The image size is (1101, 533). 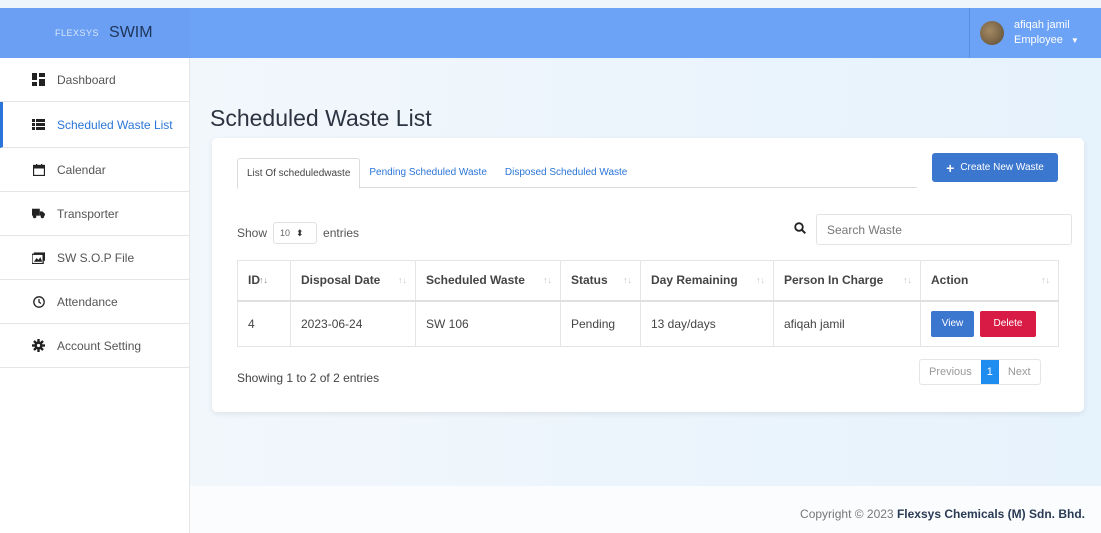 What do you see at coordinates (131, 32) in the screenshot?
I see `app-name: SWIM` at bounding box center [131, 32].